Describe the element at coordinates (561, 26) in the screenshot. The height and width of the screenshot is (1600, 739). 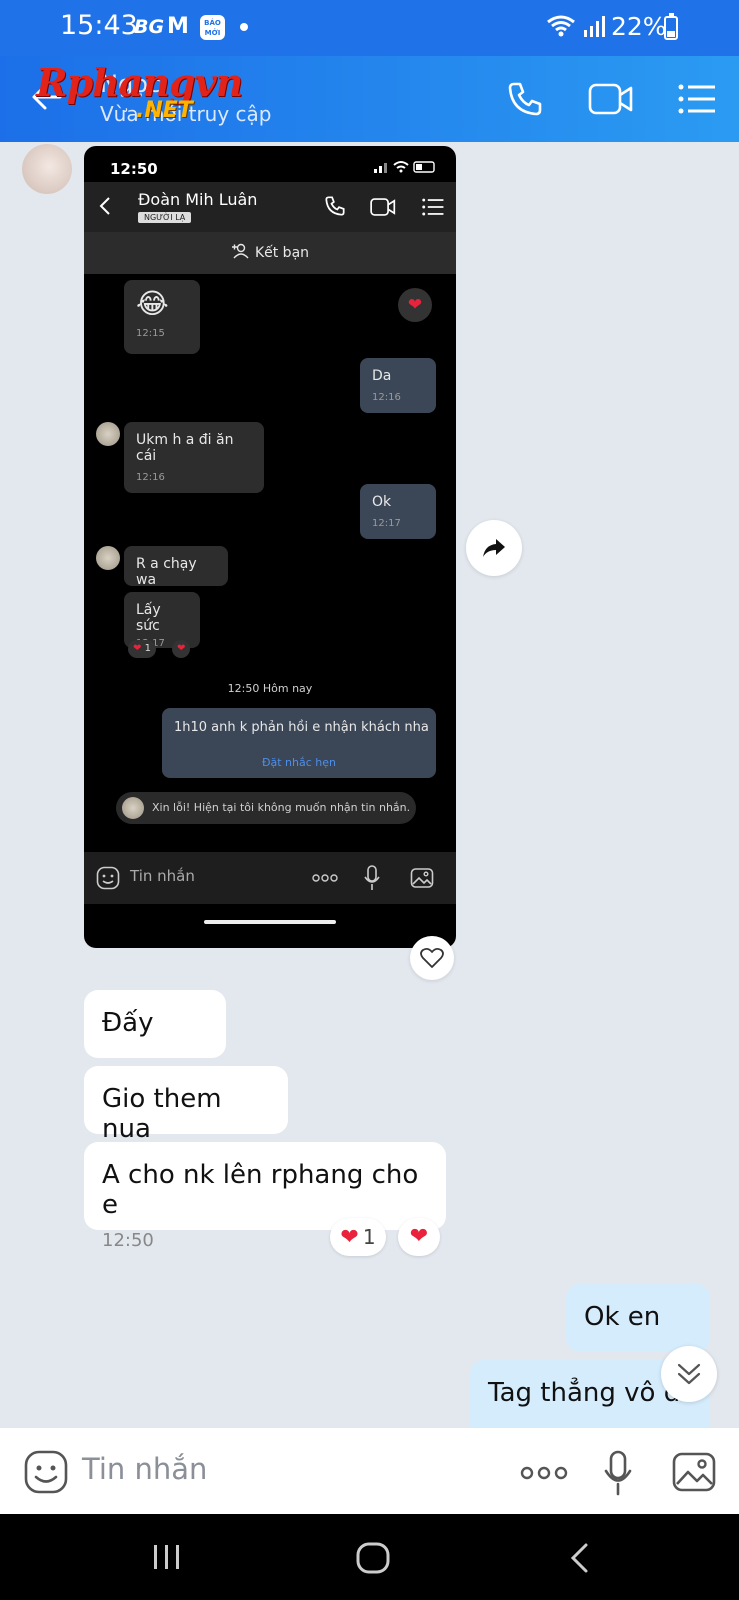
I see `wifi-icon` at that location.